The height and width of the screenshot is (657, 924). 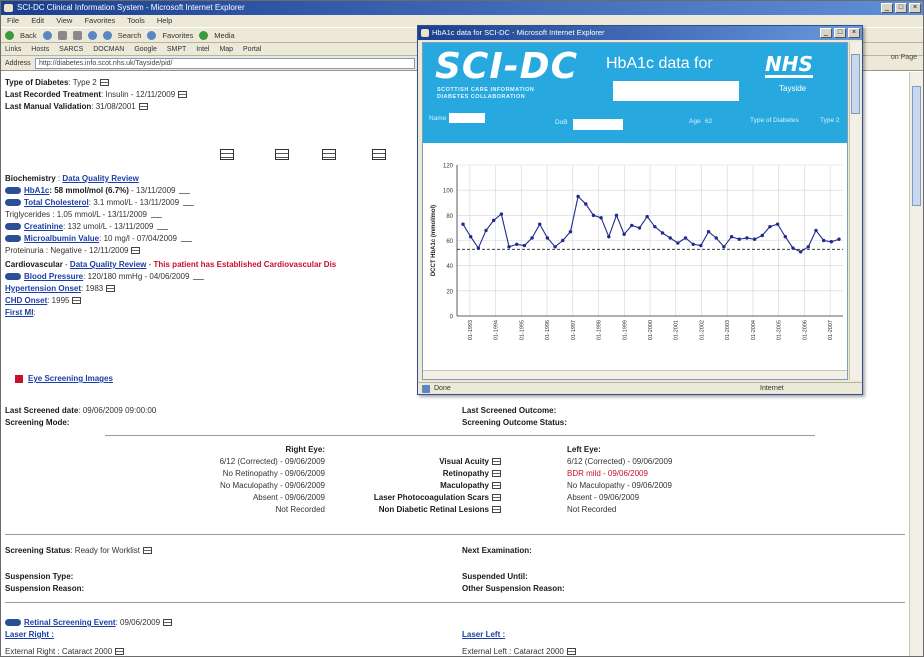 I want to click on microalbumin-link: Microalbumin Value, so click(x=61, y=238).